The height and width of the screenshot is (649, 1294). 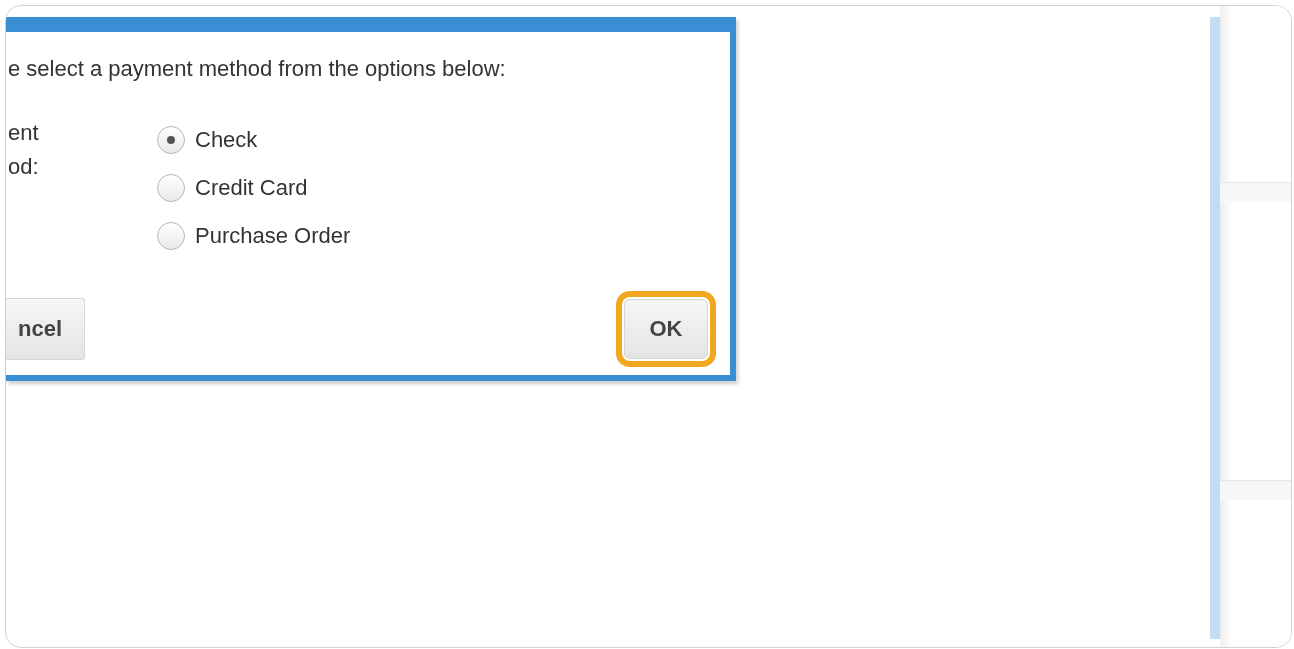 What do you see at coordinates (1215, 328) in the screenshot?
I see `splitter-bar` at bounding box center [1215, 328].